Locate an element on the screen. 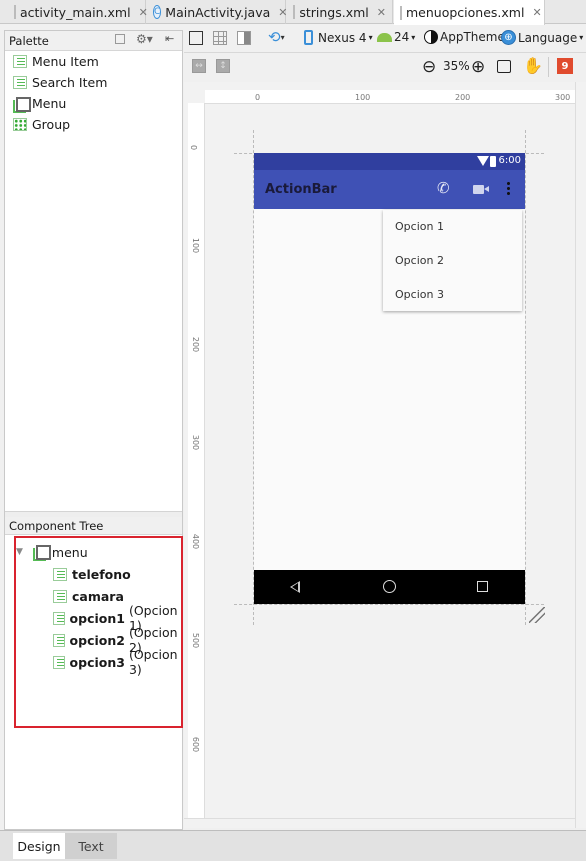 This screenshot has height=861, width=586. phone-icon is located at coordinates (308, 37).